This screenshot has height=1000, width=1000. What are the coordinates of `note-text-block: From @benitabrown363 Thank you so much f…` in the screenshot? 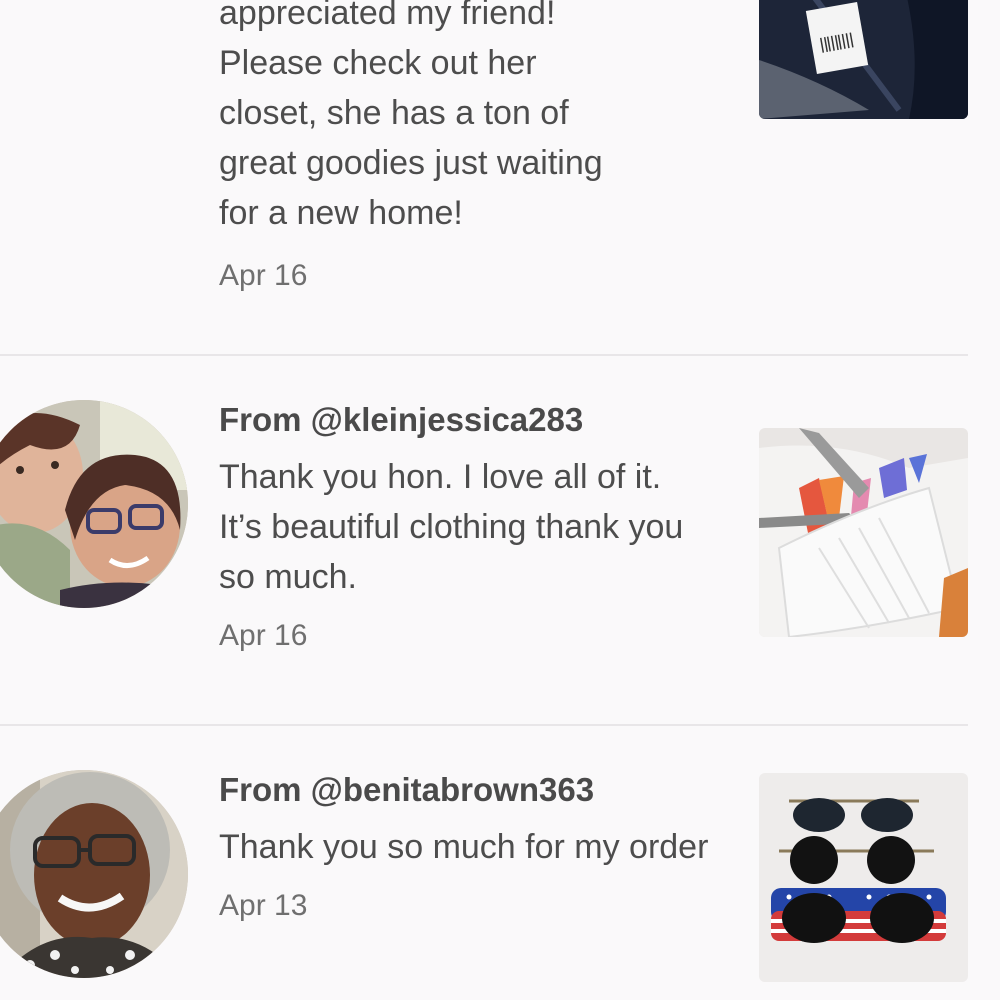 It's located at (464, 848).